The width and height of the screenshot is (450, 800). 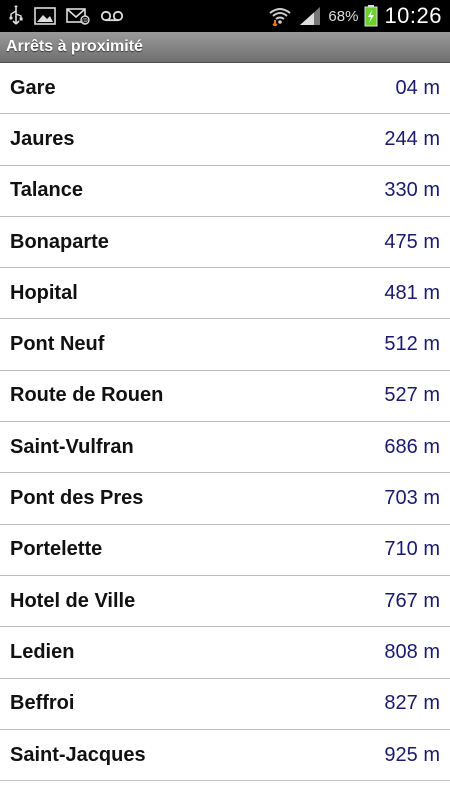 What do you see at coordinates (371, 16) in the screenshot?
I see `battery-charging-icon` at bounding box center [371, 16].